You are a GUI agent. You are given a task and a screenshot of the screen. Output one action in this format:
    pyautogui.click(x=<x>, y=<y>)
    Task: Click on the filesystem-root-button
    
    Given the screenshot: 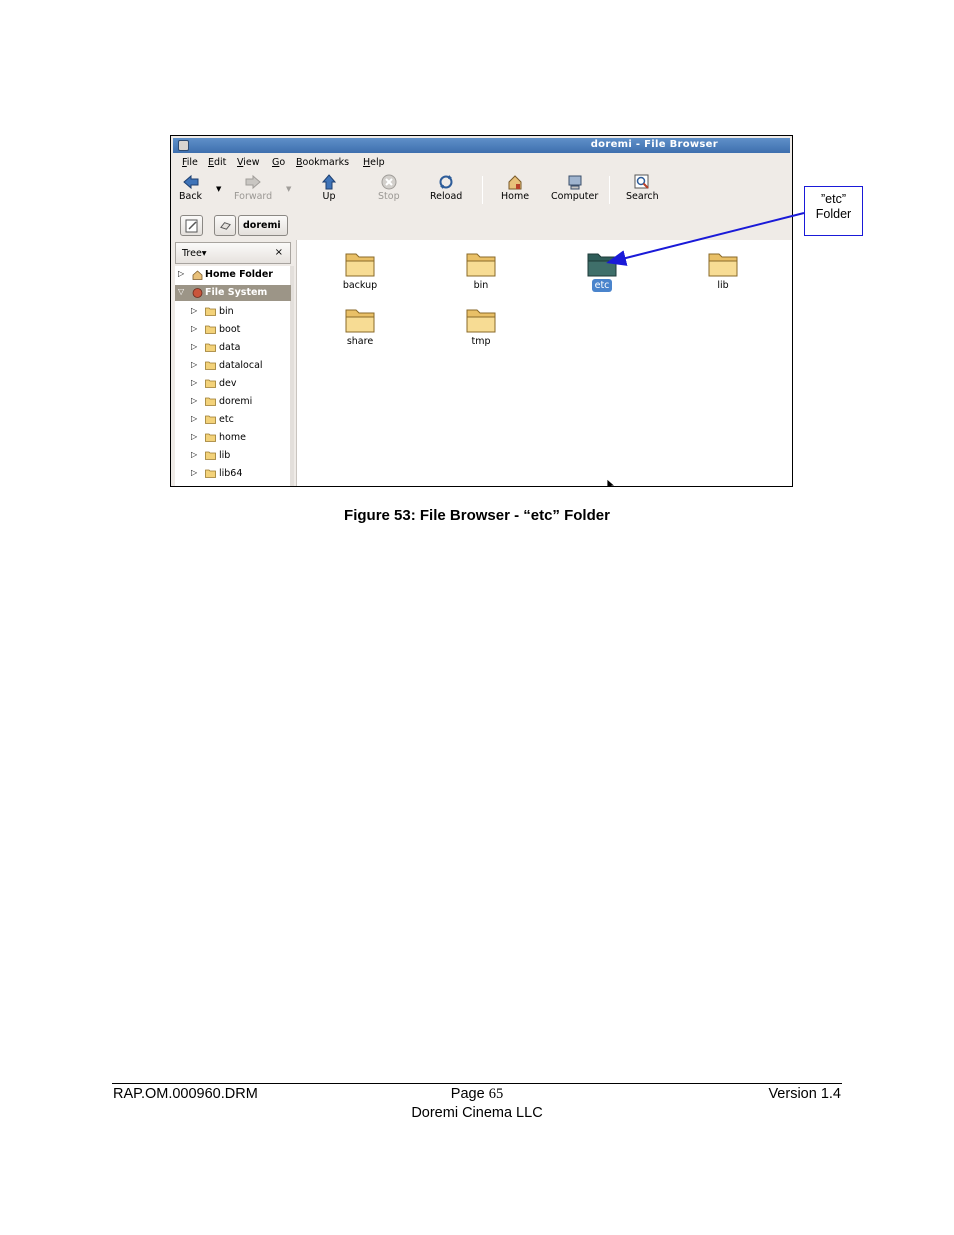 What is the action you would take?
    pyautogui.click(x=225, y=225)
    